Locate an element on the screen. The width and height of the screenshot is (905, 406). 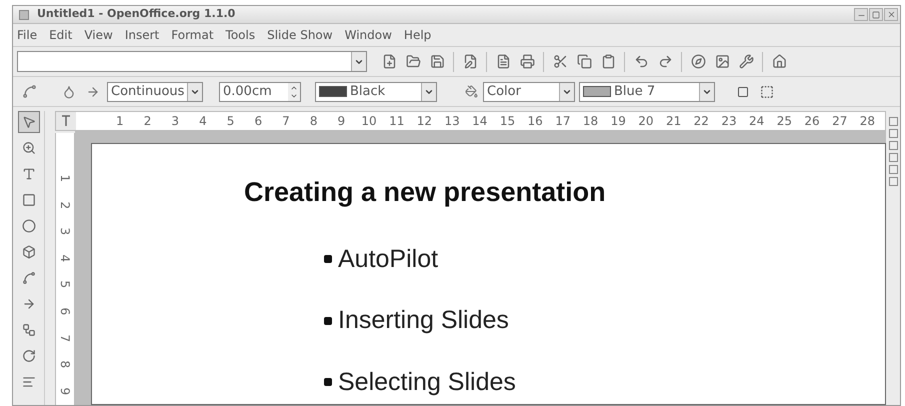
ruler-number: 17 is located at coordinates (563, 121).